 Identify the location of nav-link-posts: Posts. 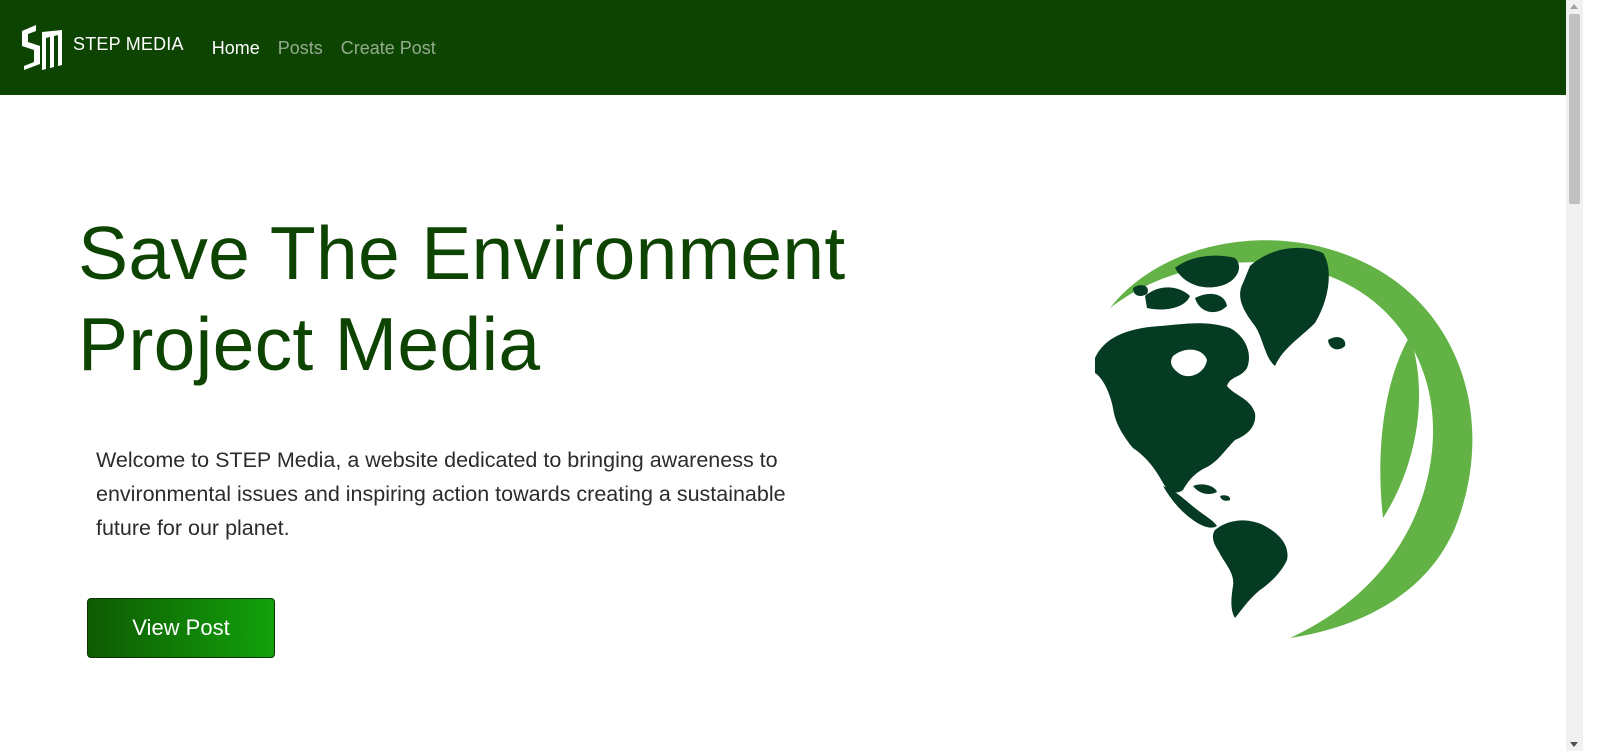
(300, 48).